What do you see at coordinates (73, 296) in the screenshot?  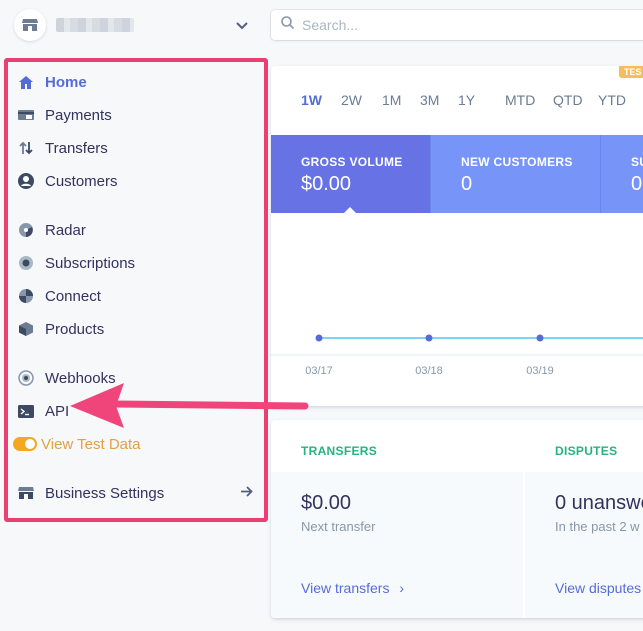 I see `sidebar-item-label: Connect` at bounding box center [73, 296].